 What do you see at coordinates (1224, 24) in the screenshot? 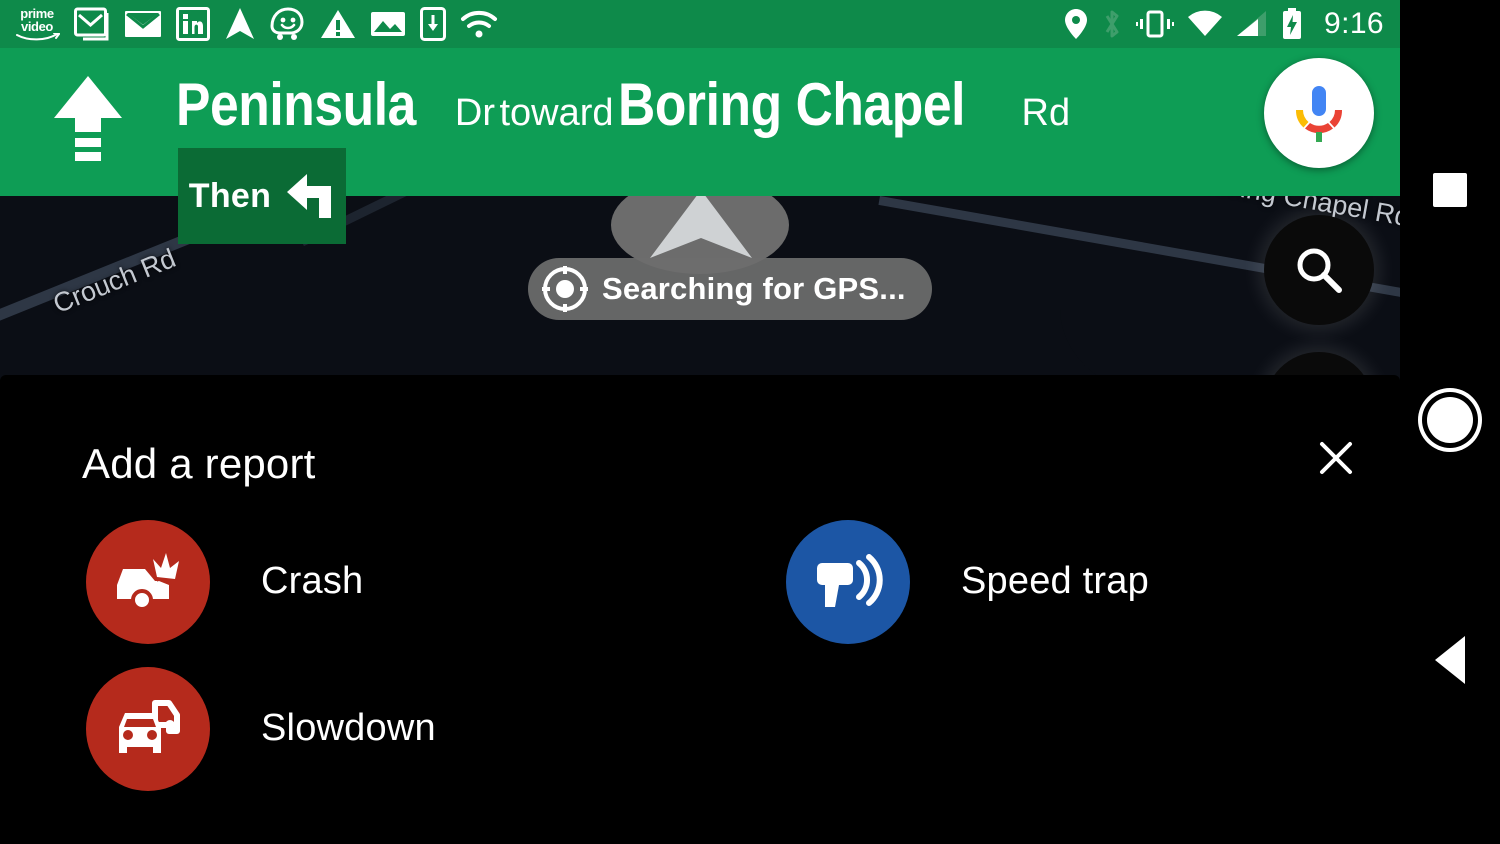
I see `status-bar-system-icons: 9:16` at bounding box center [1224, 24].